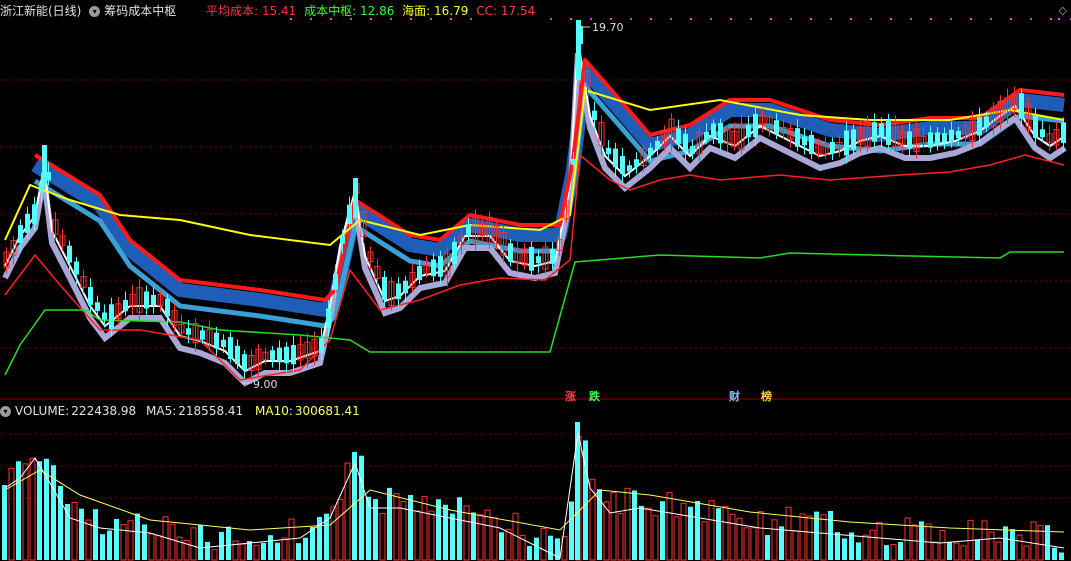 This screenshot has width=1071, height=561. Describe the element at coordinates (487, 11) in the screenshot. I see `cc-label: CC:` at that location.